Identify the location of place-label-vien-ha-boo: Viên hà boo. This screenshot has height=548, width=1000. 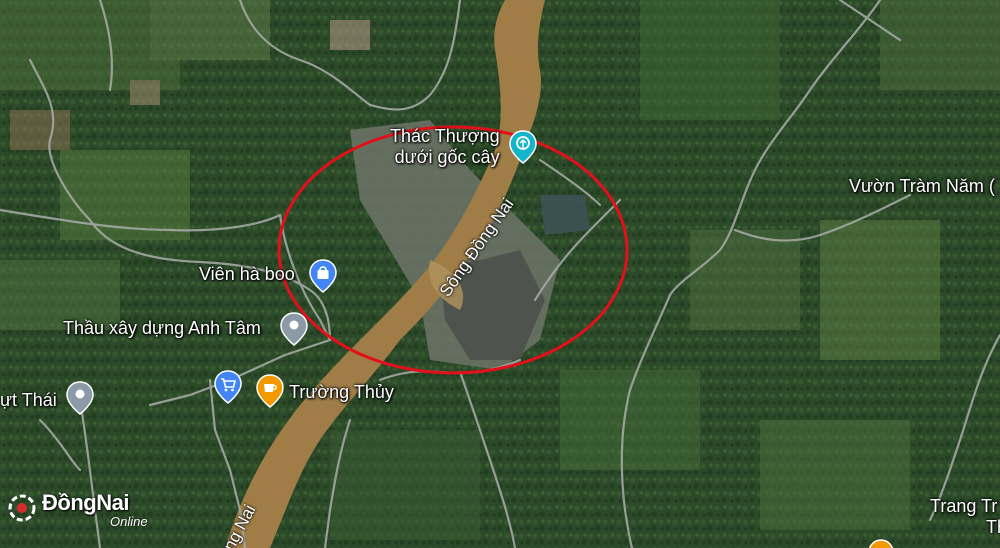
(247, 274).